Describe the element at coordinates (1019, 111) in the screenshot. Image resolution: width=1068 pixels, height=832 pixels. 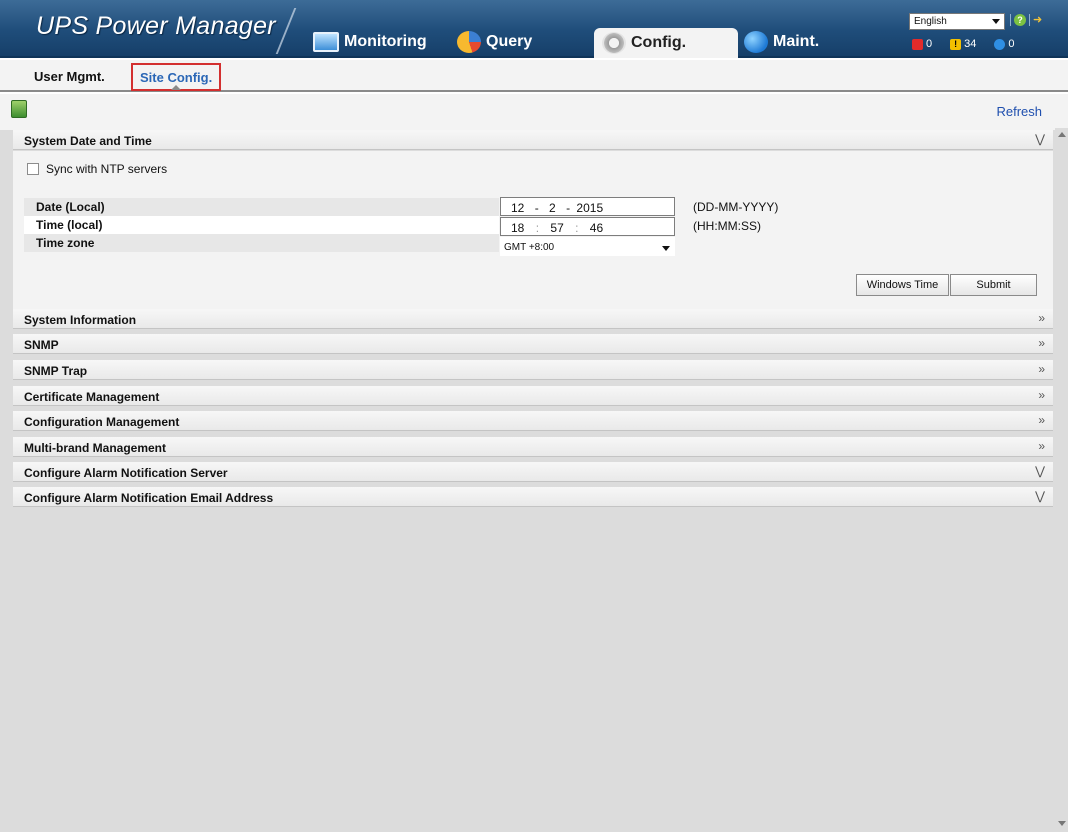
I see `refresh-link: Refresh` at that location.